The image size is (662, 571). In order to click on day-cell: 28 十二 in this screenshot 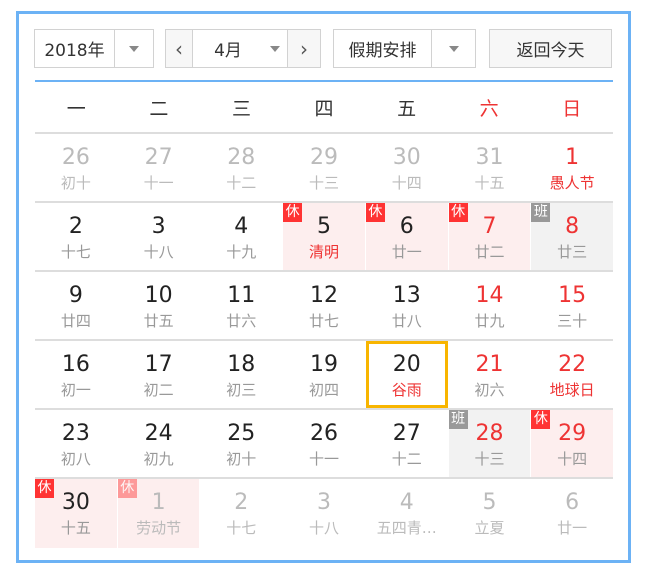, I will do `click(241, 167)`.